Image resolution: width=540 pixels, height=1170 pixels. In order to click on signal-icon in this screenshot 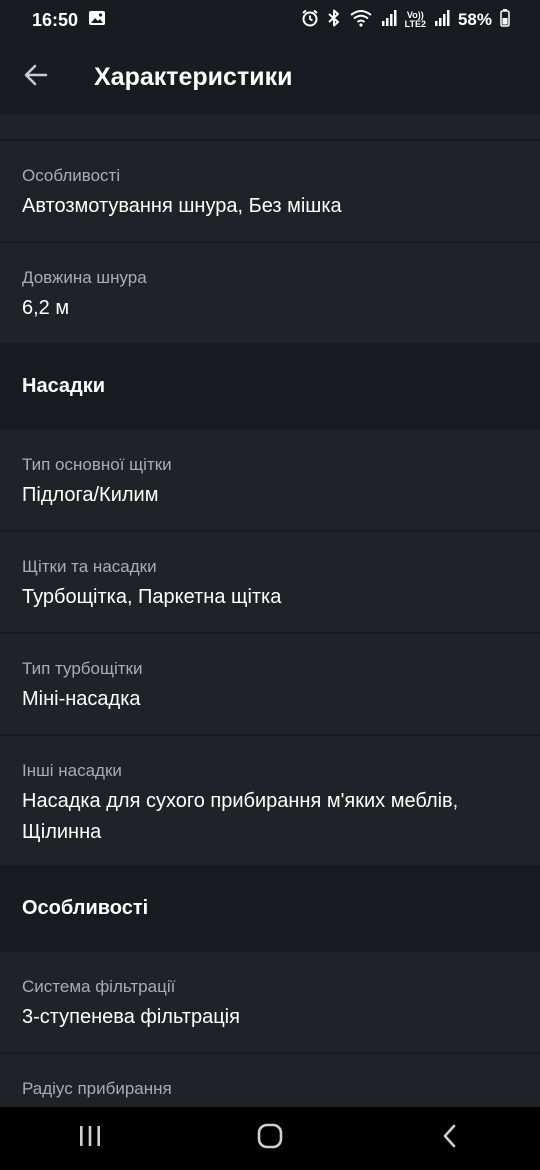, I will do `click(389, 20)`.